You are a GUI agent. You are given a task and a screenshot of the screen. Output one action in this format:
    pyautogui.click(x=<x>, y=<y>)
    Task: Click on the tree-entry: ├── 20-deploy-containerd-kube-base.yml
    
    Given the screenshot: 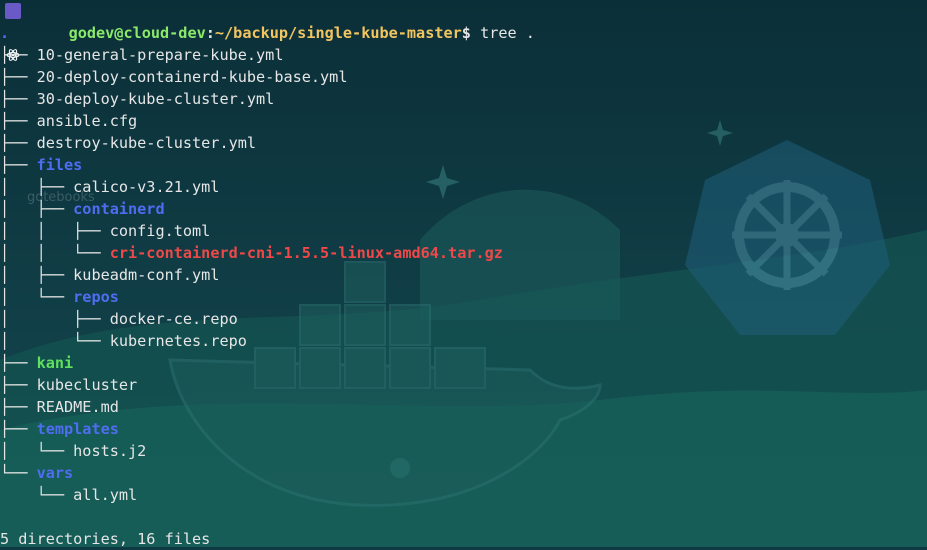 What is the action you would take?
    pyautogui.click(x=173, y=77)
    